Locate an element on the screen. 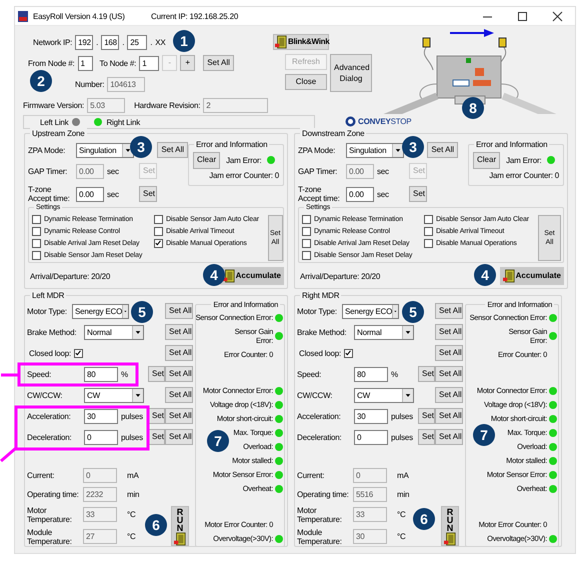 The width and height of the screenshot is (579, 562). jam-counter-text: Jam error Counter: 0 is located at coordinates (524, 175).